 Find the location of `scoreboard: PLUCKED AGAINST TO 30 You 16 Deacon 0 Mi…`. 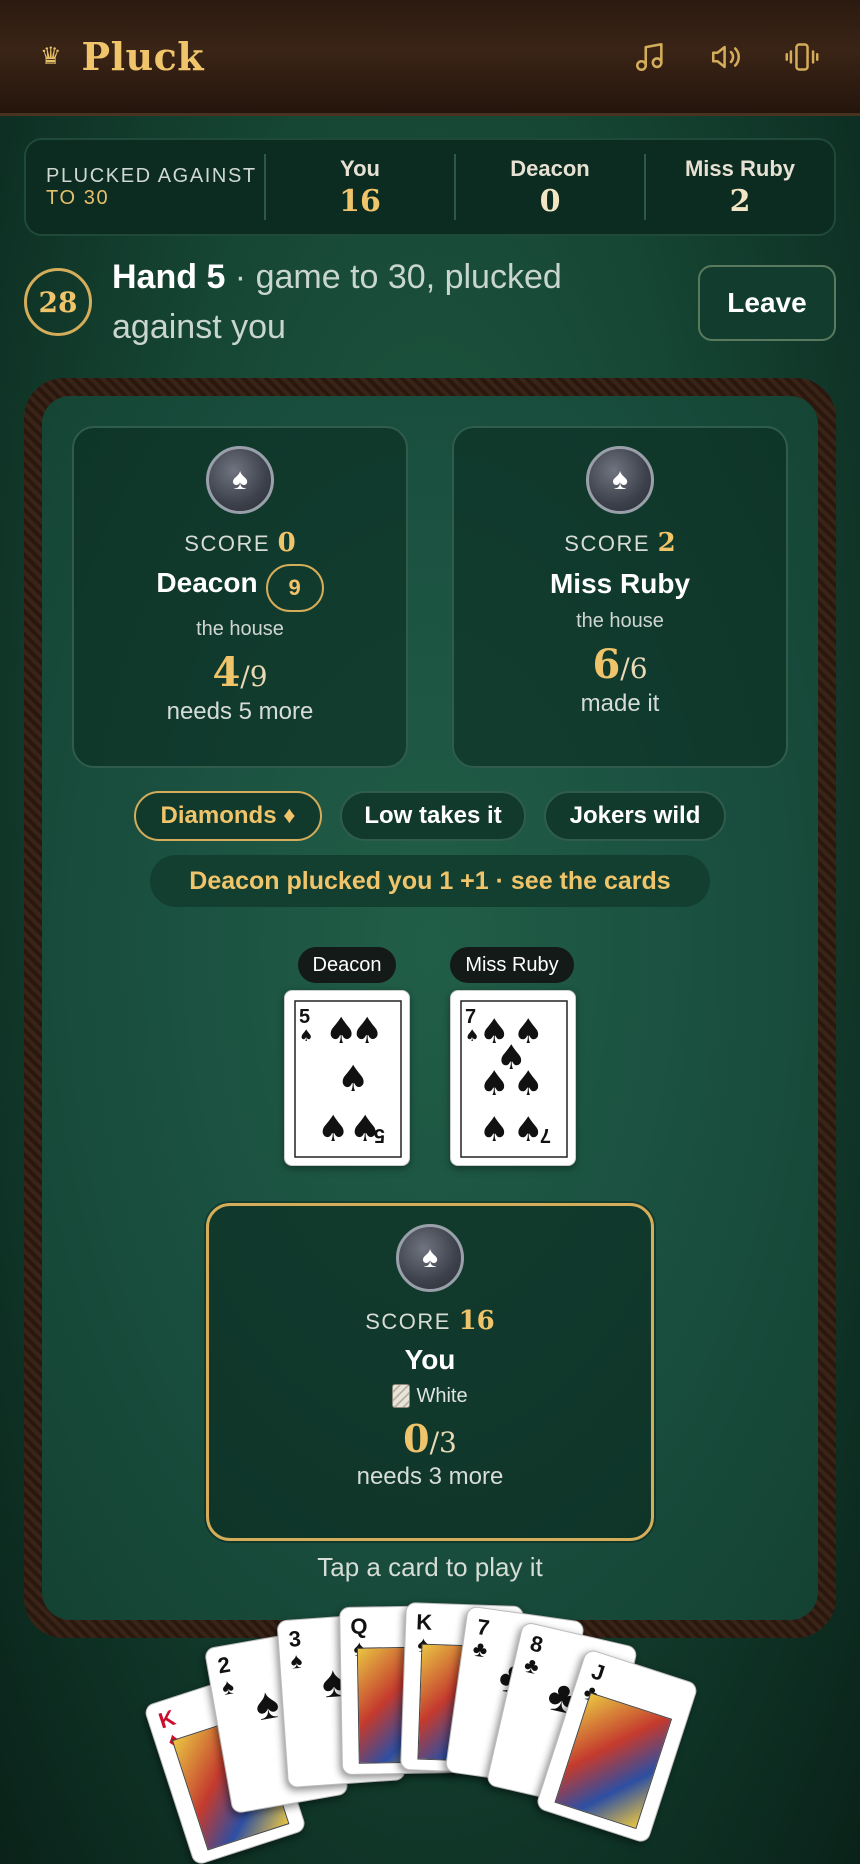

scoreboard: PLUCKED AGAINST TO 30 You 16 Deacon 0 Mi… is located at coordinates (430, 187).